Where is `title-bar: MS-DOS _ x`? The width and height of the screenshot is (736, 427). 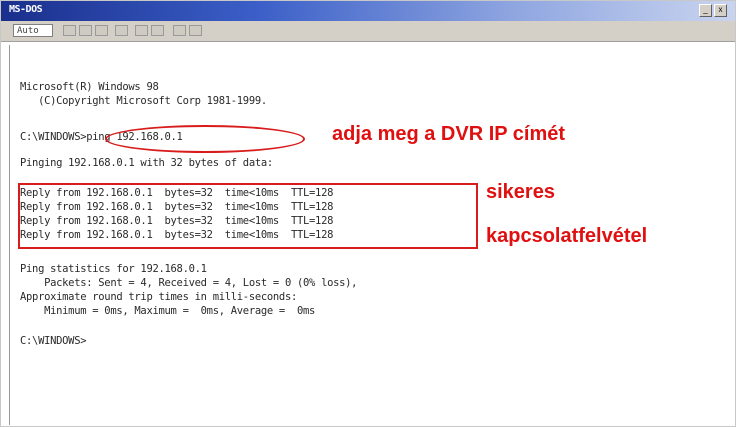
title-bar: MS-DOS _ x is located at coordinates (368, 11).